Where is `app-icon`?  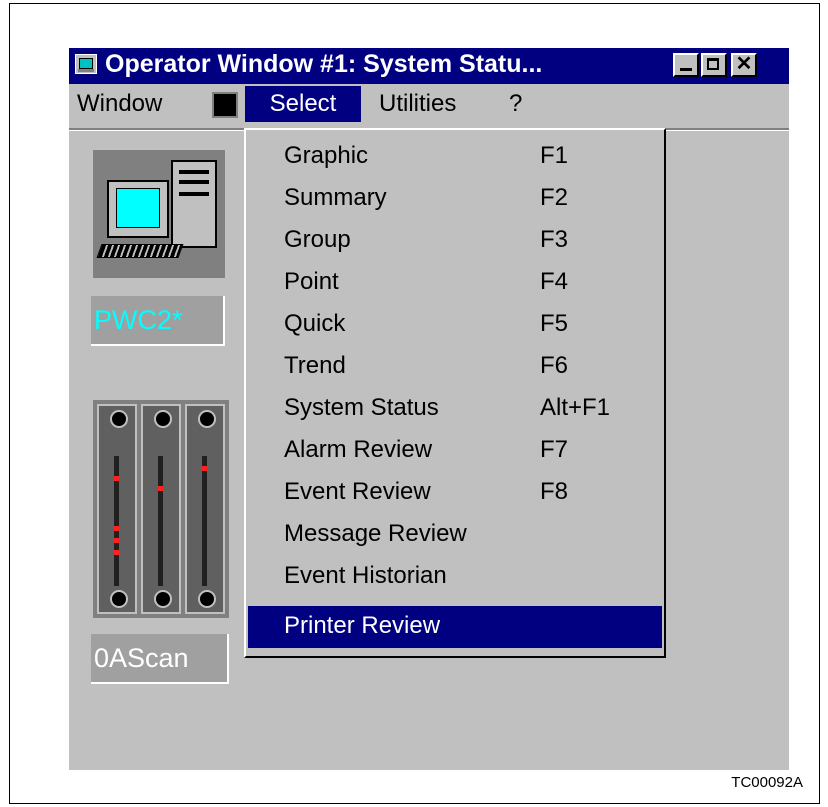
app-icon is located at coordinates (86, 64).